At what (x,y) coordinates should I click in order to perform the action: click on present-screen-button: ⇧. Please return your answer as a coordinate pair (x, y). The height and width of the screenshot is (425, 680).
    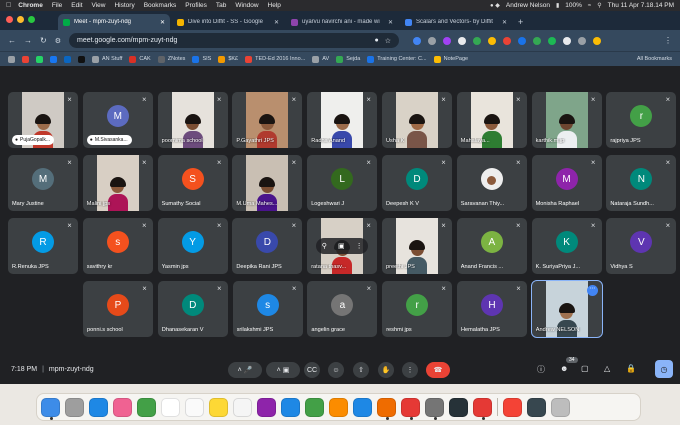
    Looking at the image, I should click on (361, 370).